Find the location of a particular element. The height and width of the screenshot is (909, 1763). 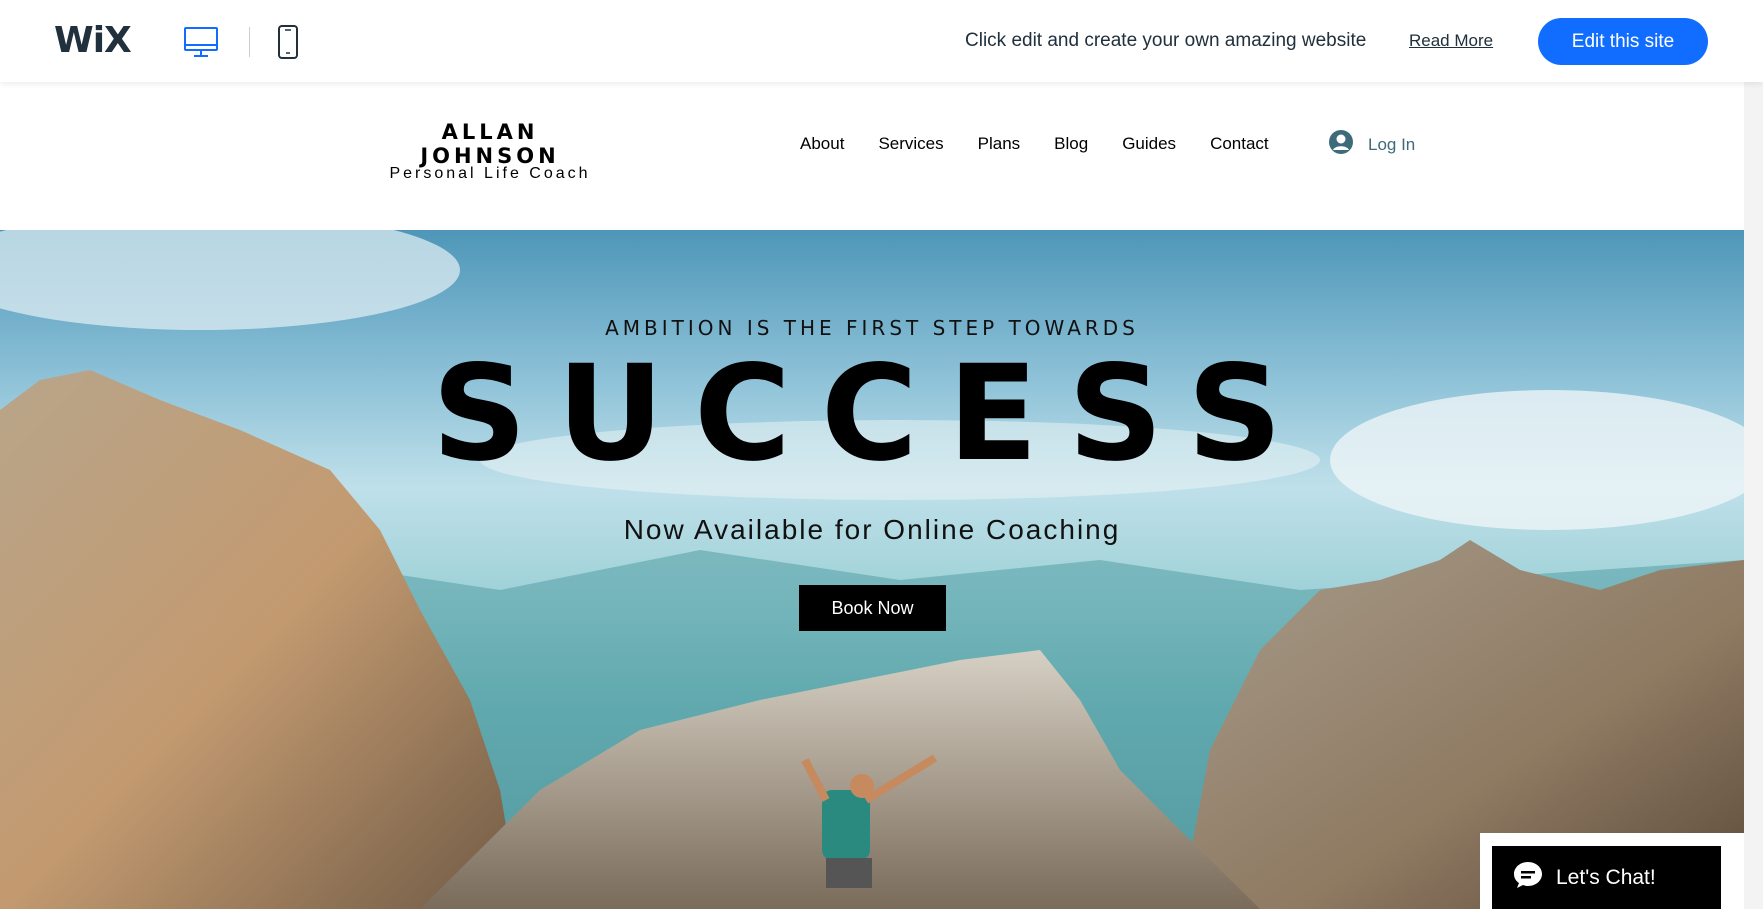

read-more-link: Read More is located at coordinates (1451, 41).